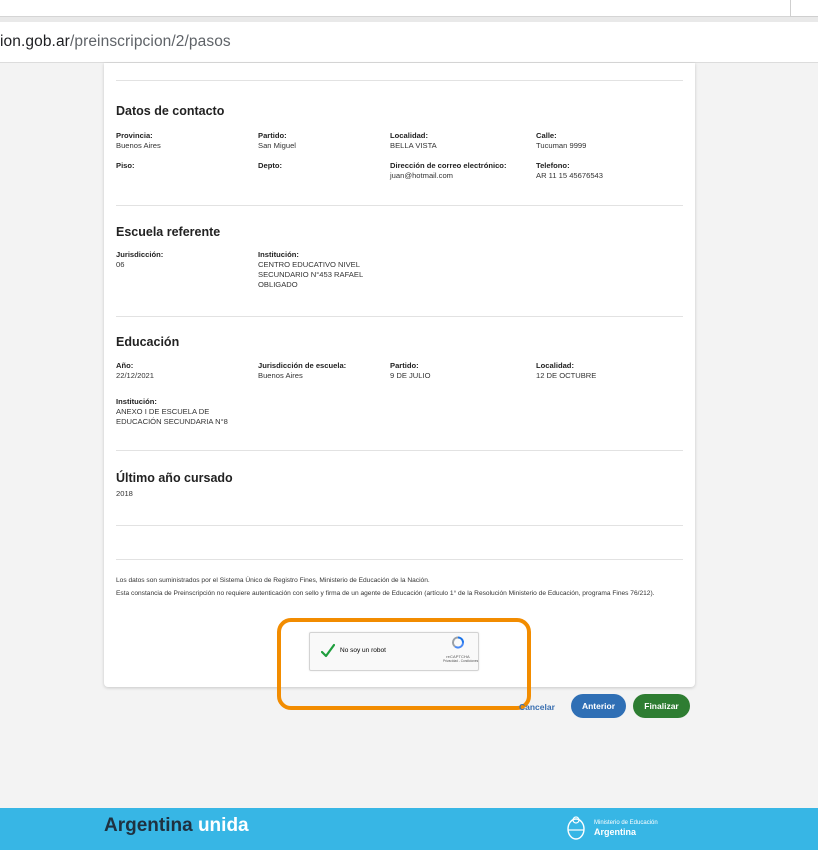 The image size is (818, 850). I want to click on section-title-ultimo: Último año cursado, so click(174, 478).